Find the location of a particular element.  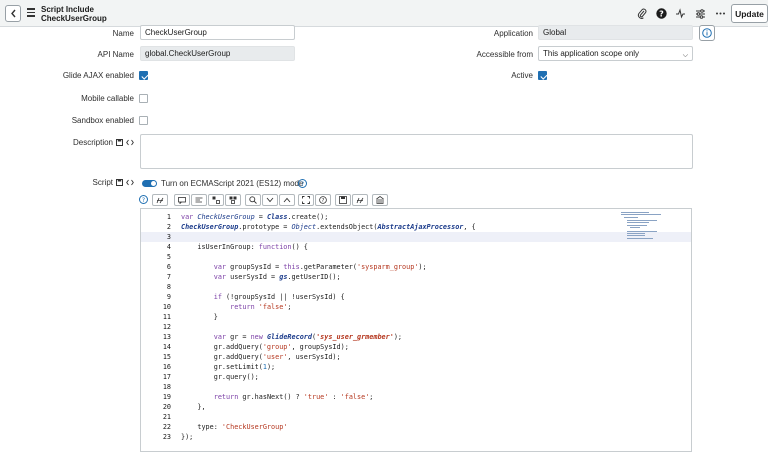

active-label: Active is located at coordinates (522, 75).